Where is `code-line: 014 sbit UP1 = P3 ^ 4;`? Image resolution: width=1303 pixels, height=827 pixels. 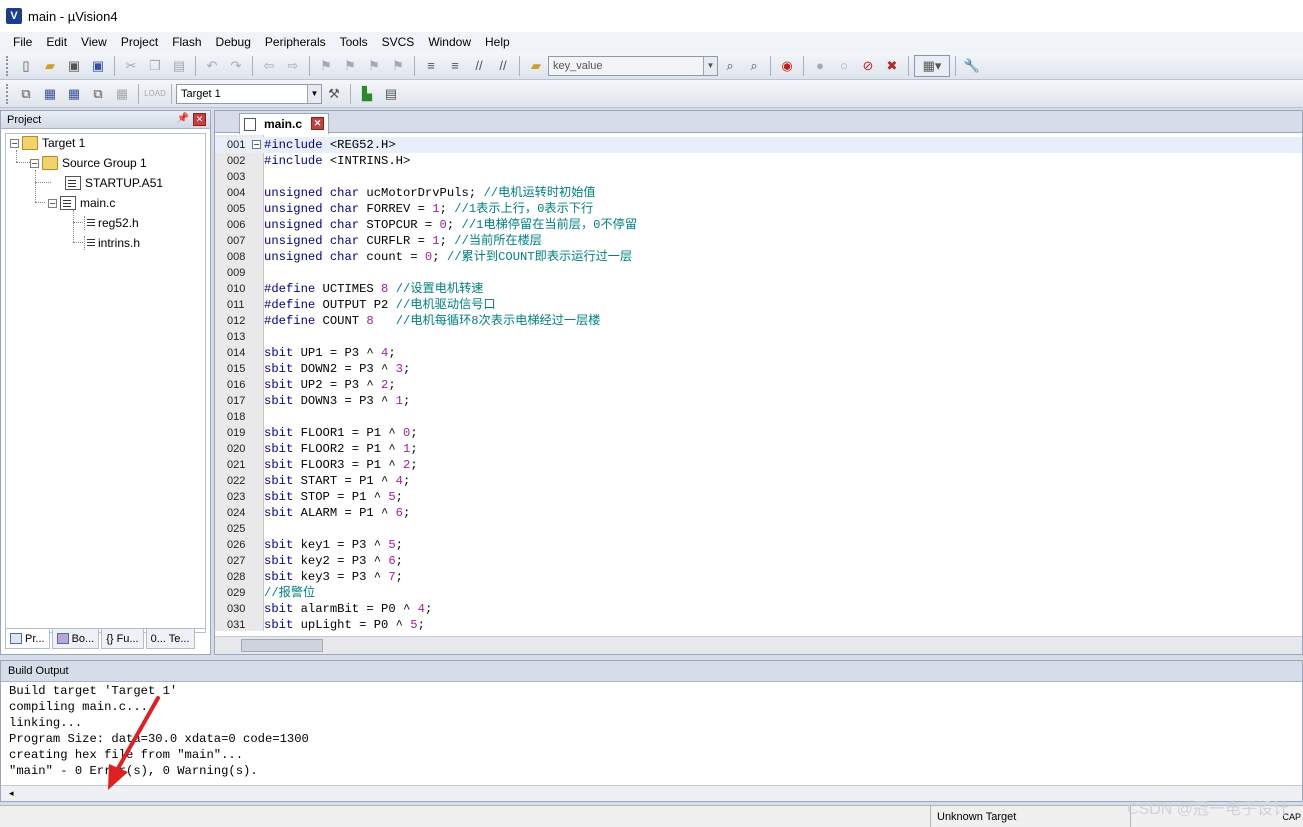
code-line: 014 sbit UP1 = P3 ^ 4; is located at coordinates (758, 353).